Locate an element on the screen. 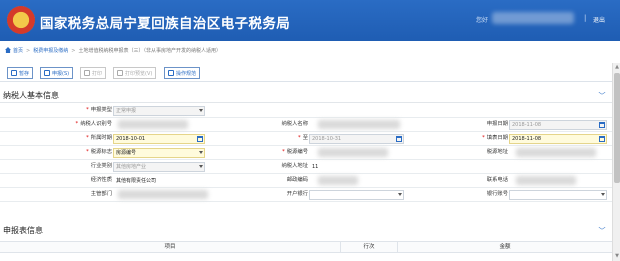 The width and height of the screenshot is (620, 261). period-start-label: * 所属时期 is located at coordinates (99, 138).